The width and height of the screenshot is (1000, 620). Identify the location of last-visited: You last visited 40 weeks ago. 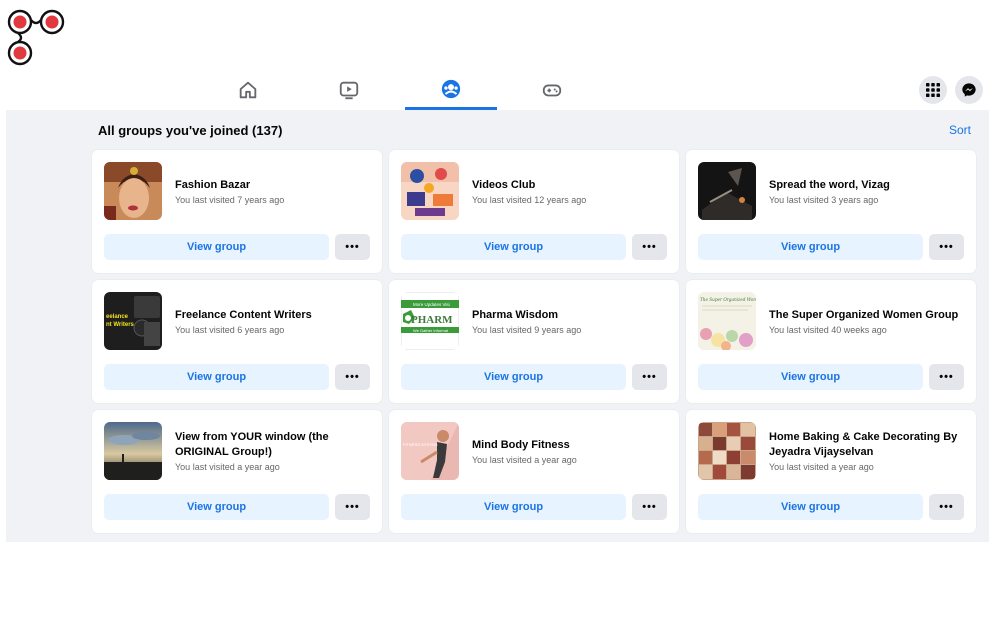
(828, 329).